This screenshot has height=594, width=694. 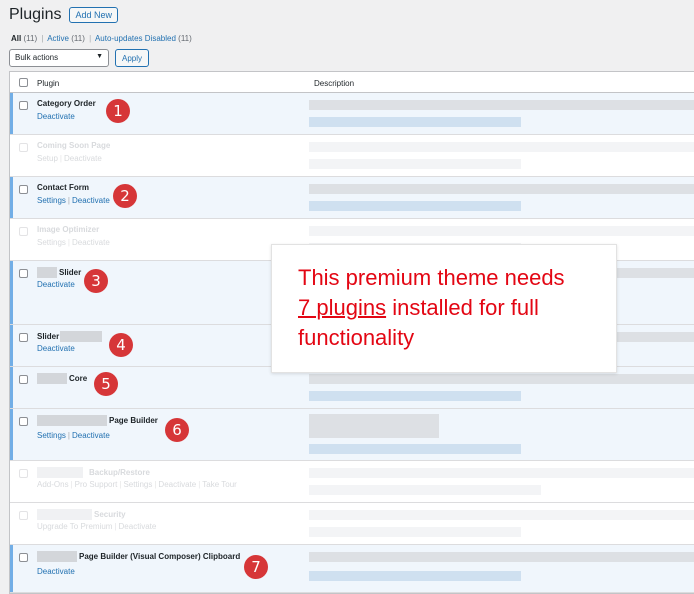 I want to click on callout-line-1: This premium theme needs, so click(x=431, y=277).